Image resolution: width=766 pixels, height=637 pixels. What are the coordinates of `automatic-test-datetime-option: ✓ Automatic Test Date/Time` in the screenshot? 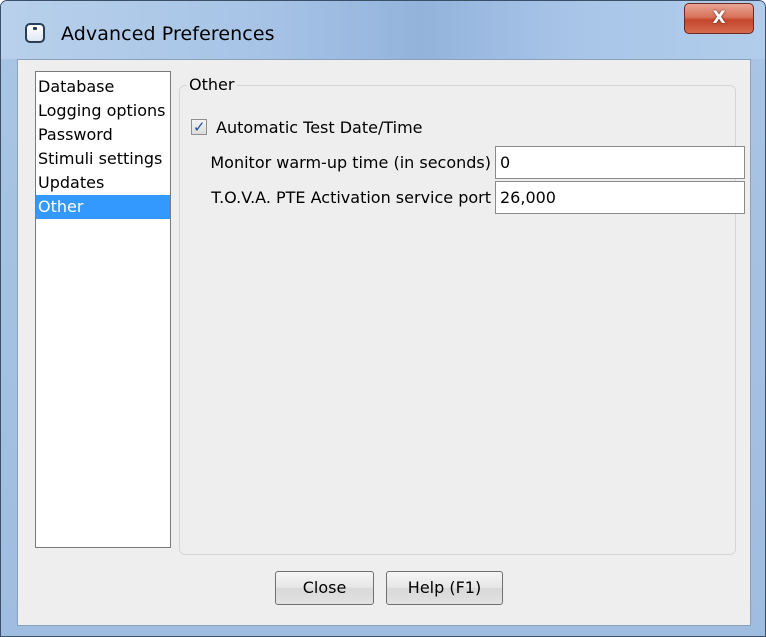 It's located at (307, 127).